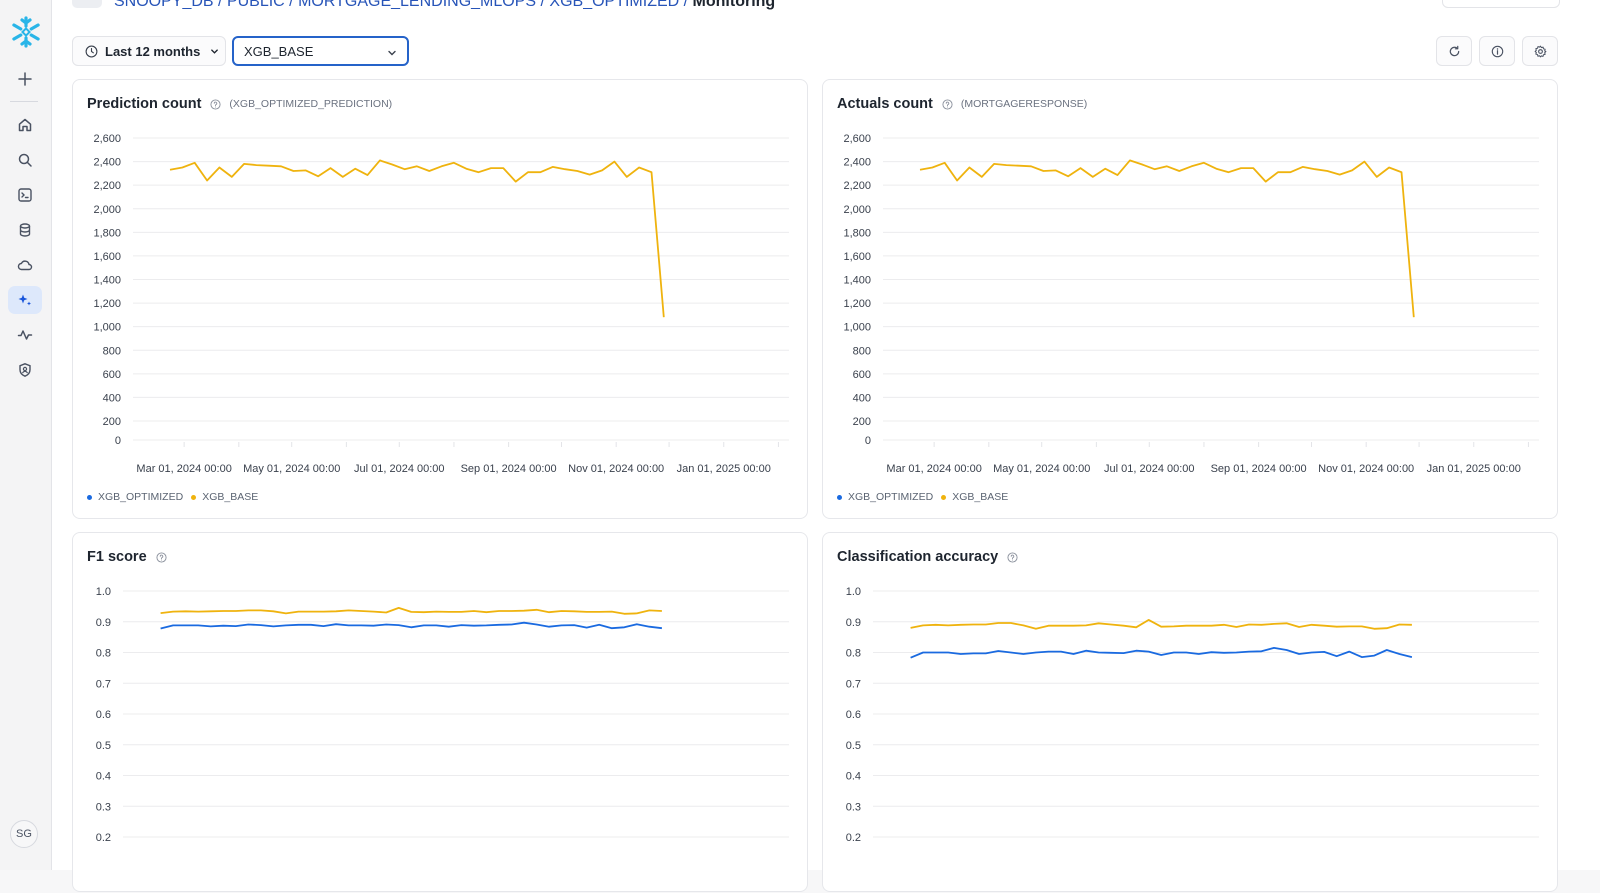  I want to click on snowflake-logo-icon, so click(26, 32).